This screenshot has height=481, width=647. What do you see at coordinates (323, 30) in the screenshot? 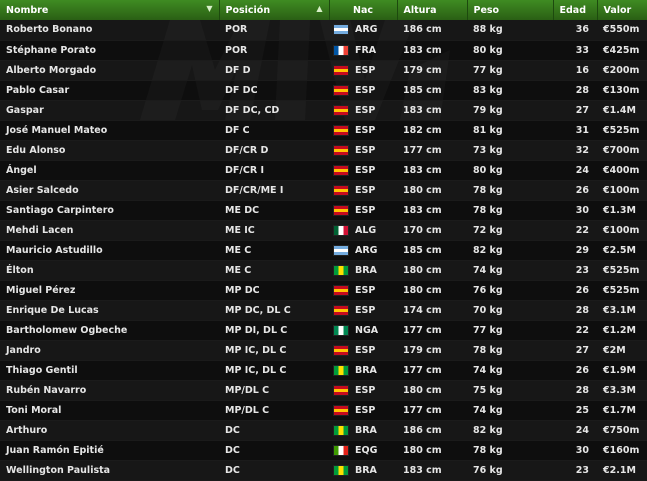
I see `table-row: Roberto Bonano POR ARG 186 cm 88 kg 36 €550m` at bounding box center [323, 30].